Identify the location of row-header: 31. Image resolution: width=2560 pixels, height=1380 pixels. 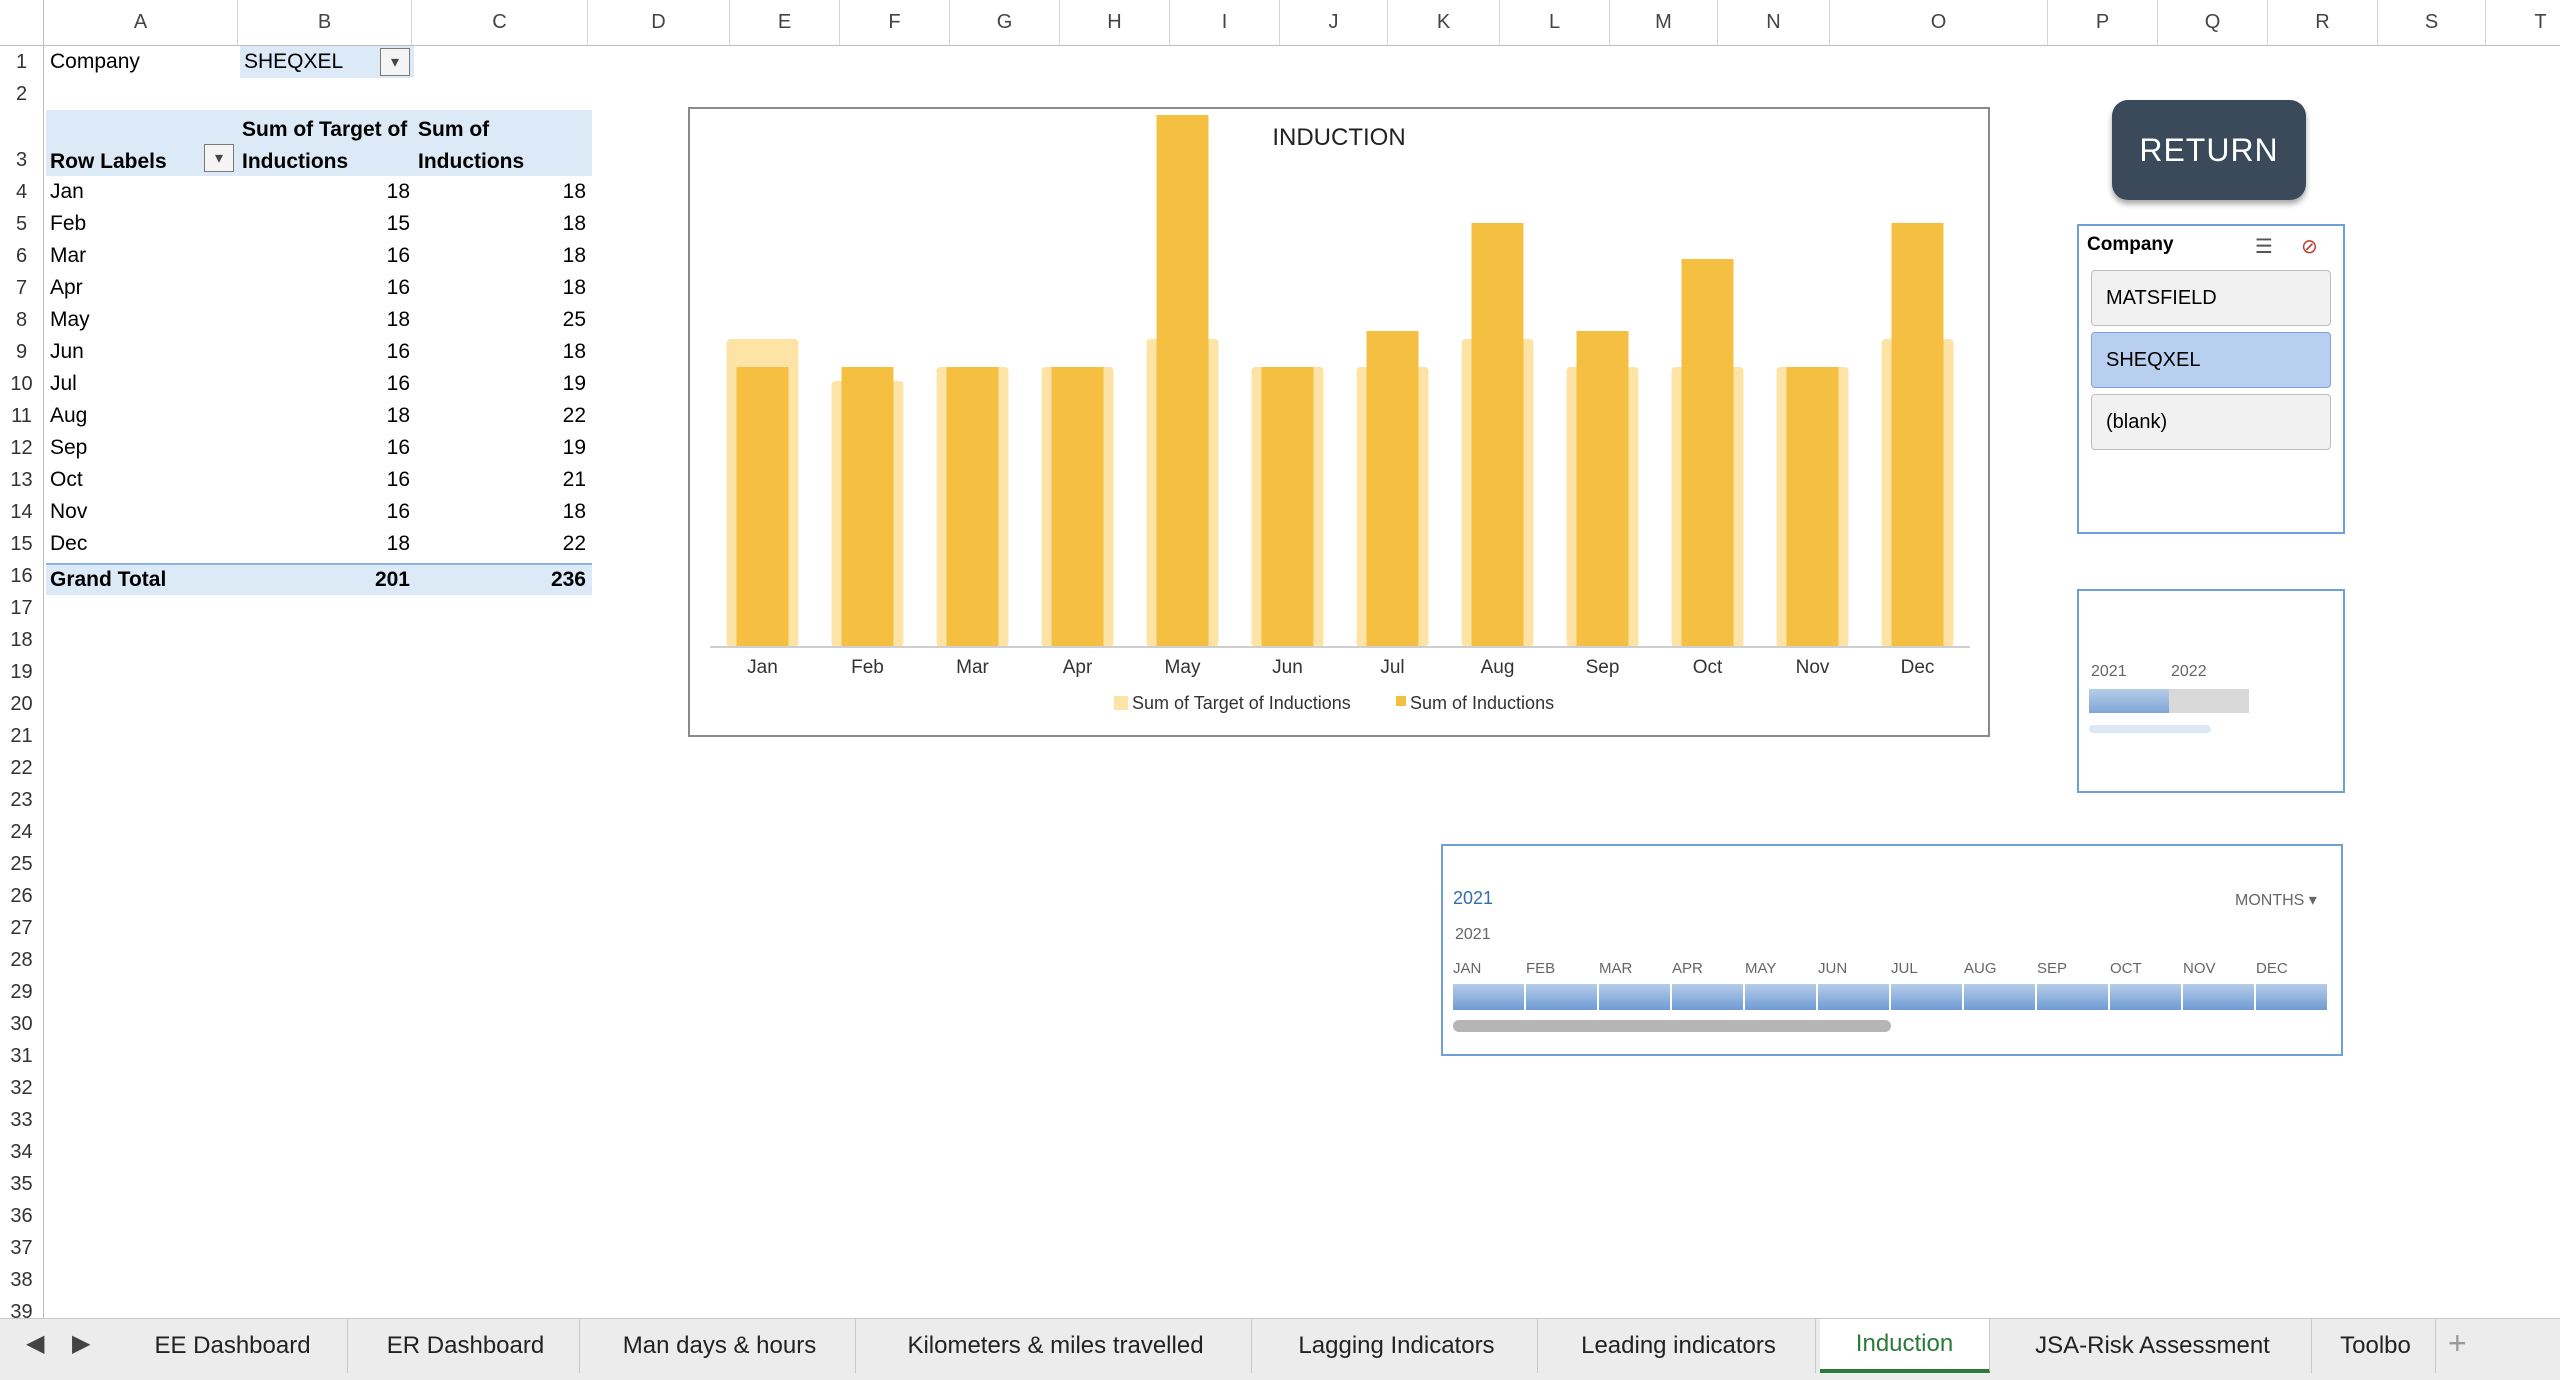
(22, 1056).